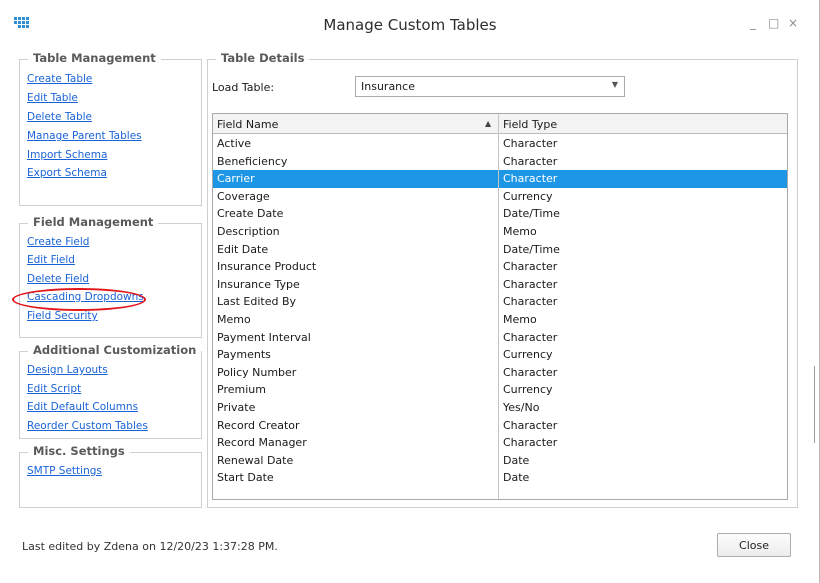 The height and width of the screenshot is (583, 820). I want to click on cell-field-name: Description, so click(248, 231).